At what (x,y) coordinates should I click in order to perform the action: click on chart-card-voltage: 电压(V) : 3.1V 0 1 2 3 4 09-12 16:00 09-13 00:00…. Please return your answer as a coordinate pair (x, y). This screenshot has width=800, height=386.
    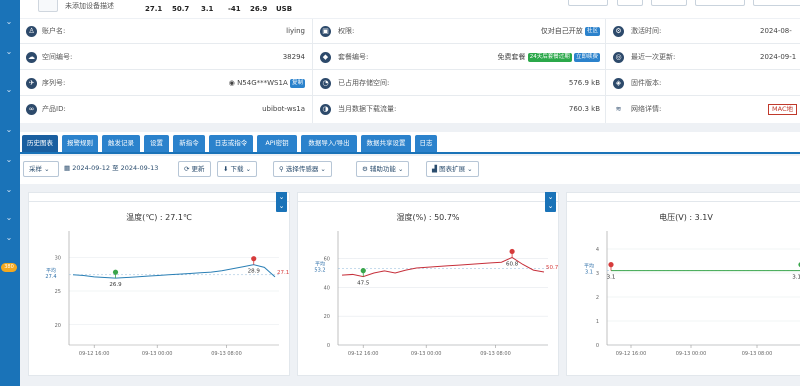
    Looking at the image, I should click on (683, 286).